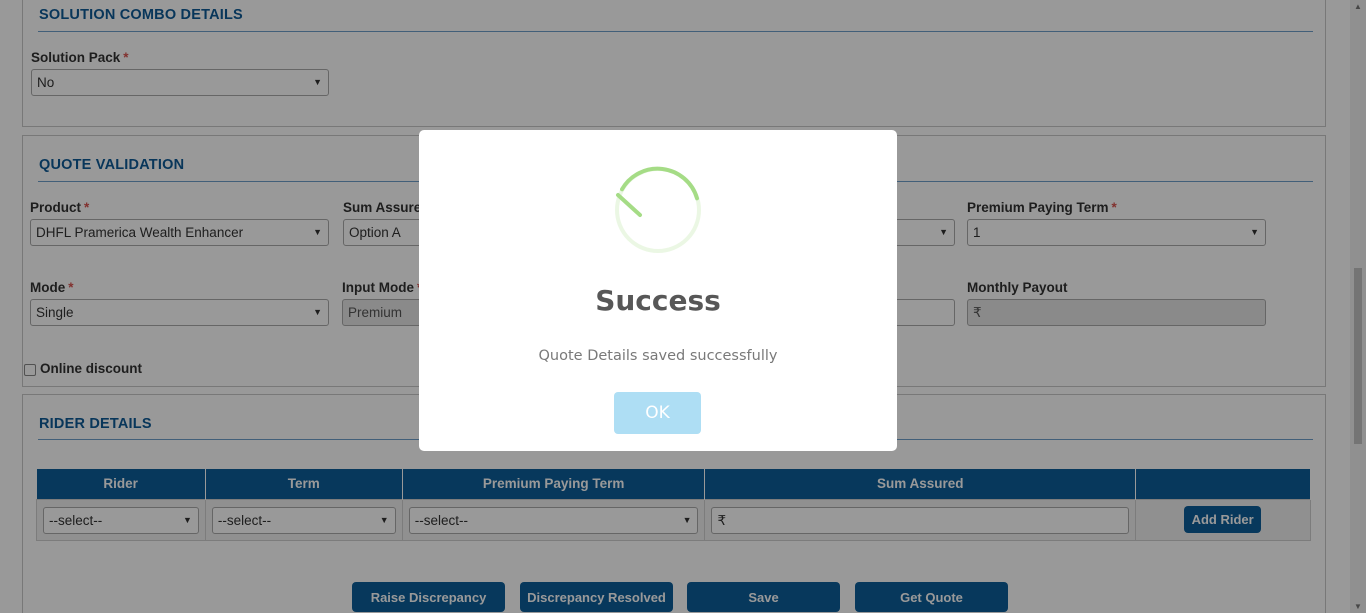  I want to click on dialog-message: Quote Details saved successfully, so click(658, 356).